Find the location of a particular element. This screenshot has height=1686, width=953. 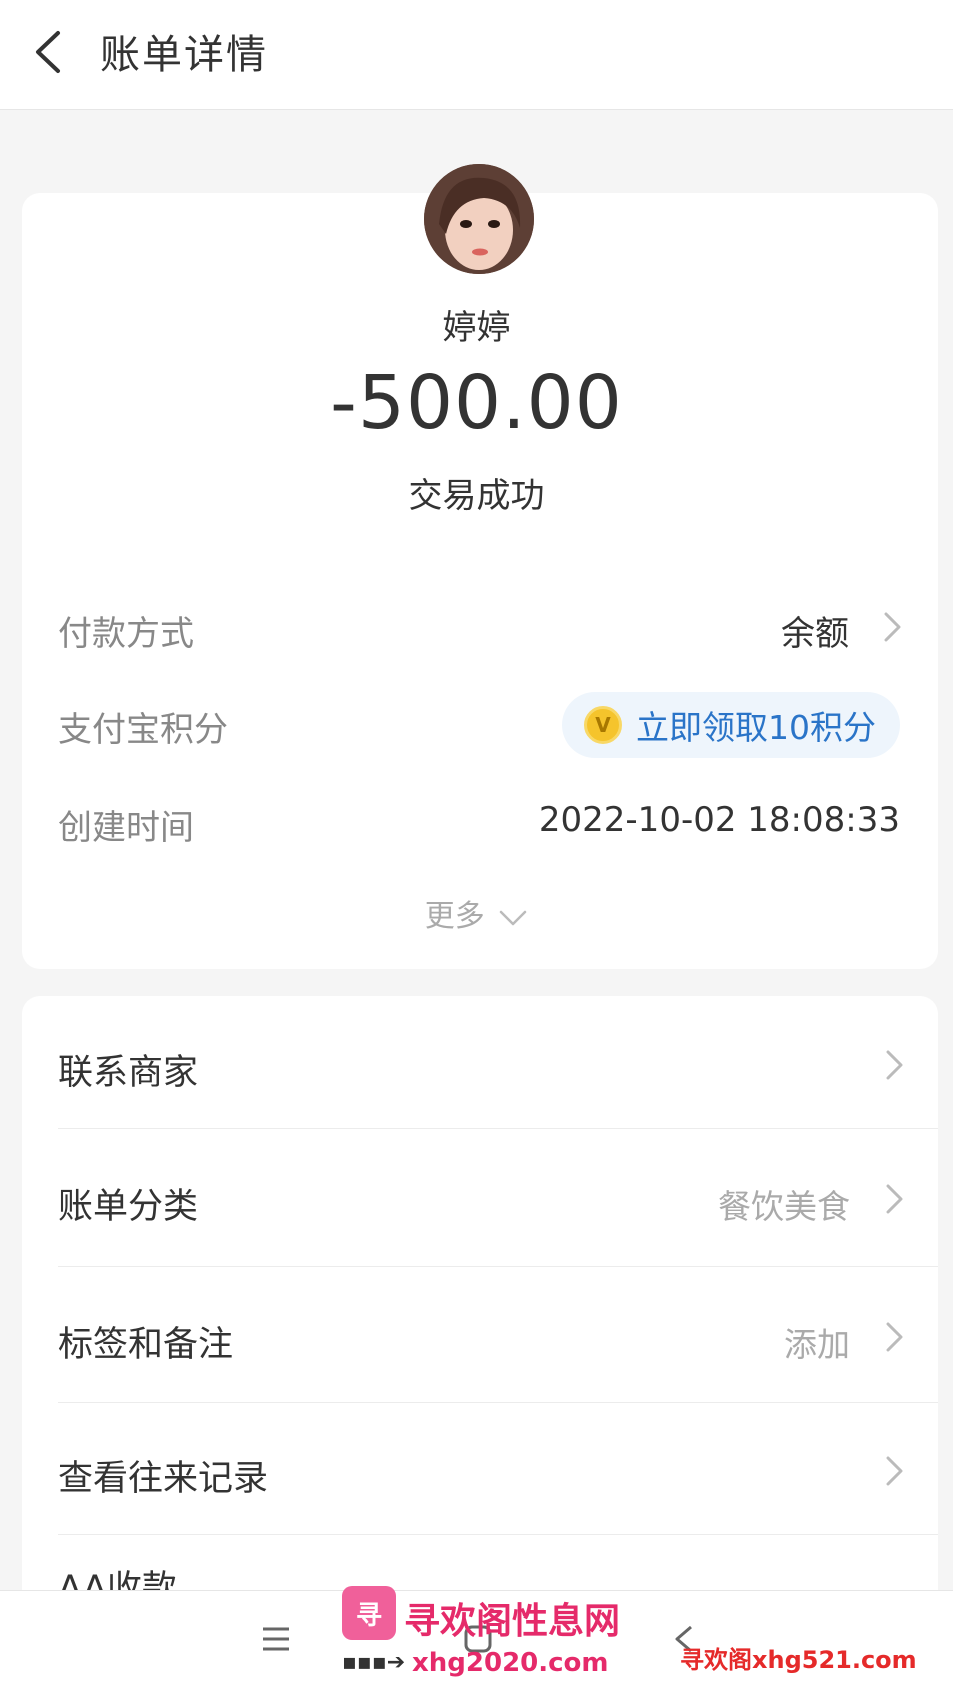

menu-button is located at coordinates (276, 1639).